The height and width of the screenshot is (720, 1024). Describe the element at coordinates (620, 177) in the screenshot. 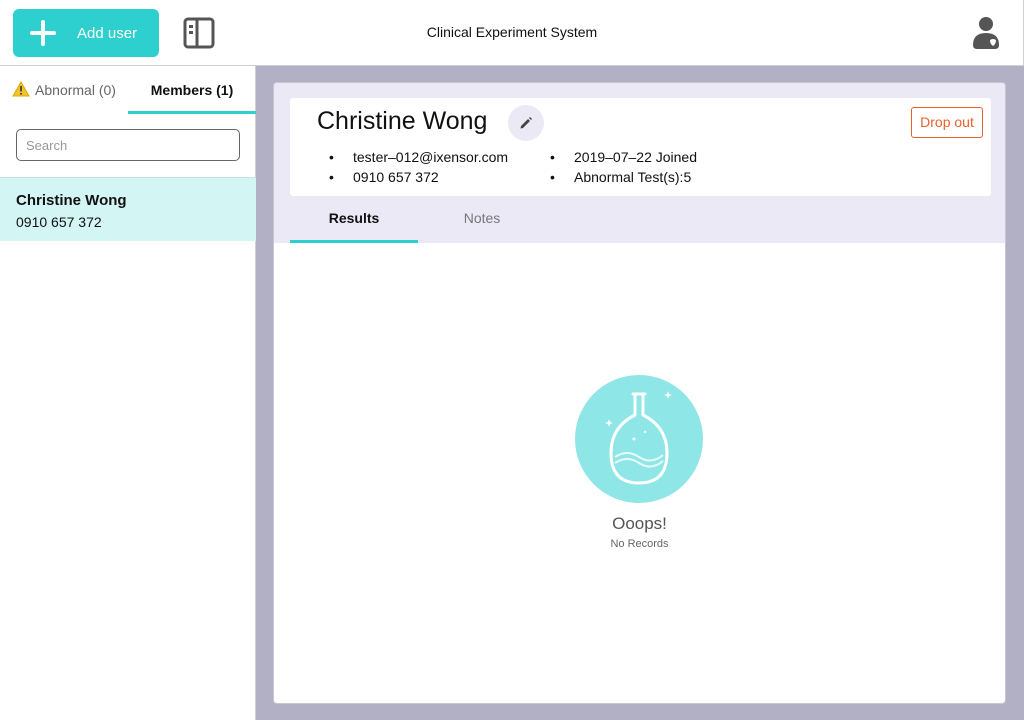

I see `abnormal-tests: Abnormal Test(s):5` at that location.